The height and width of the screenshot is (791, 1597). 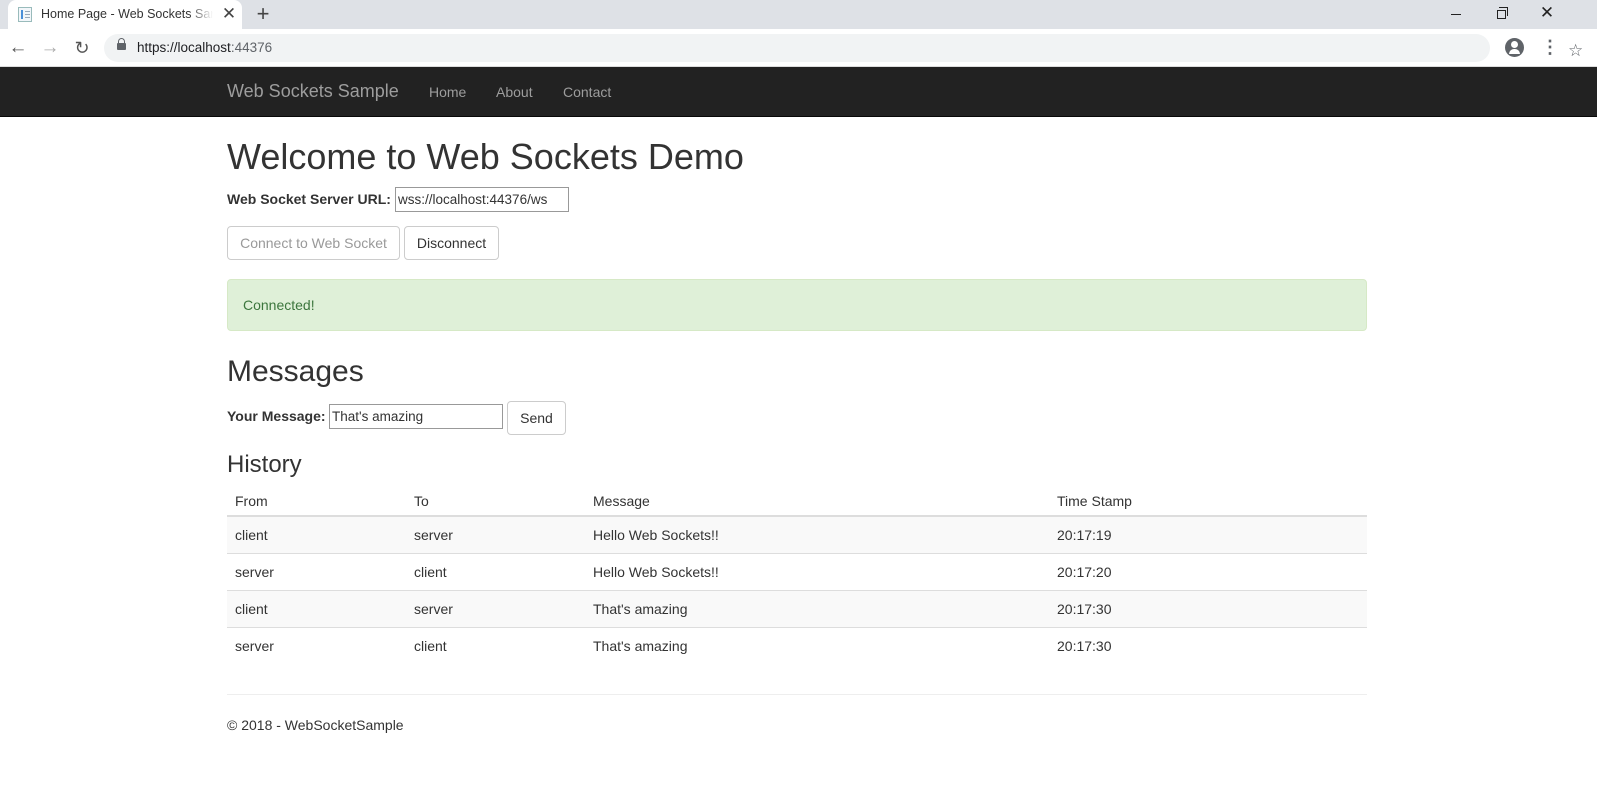 I want to click on minimize-window-button, so click(x=1456, y=14).